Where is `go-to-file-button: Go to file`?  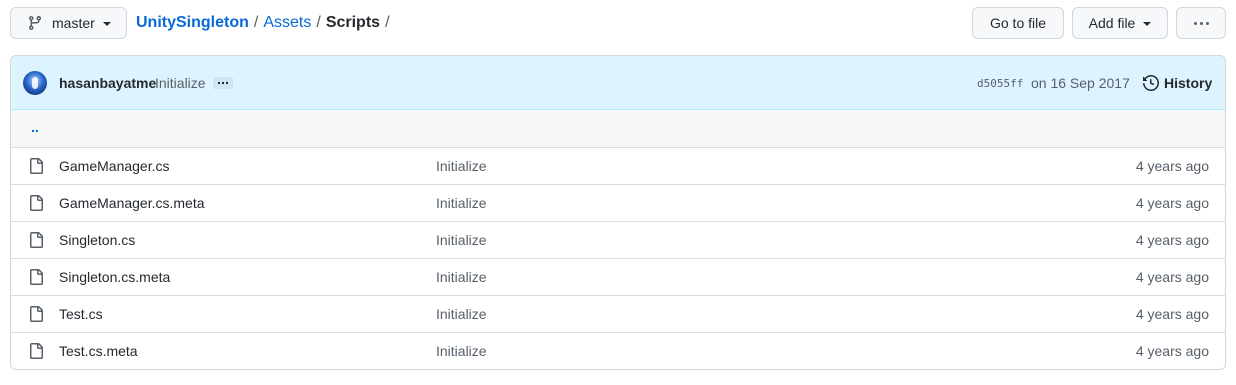 go-to-file-button: Go to file is located at coordinates (1018, 23).